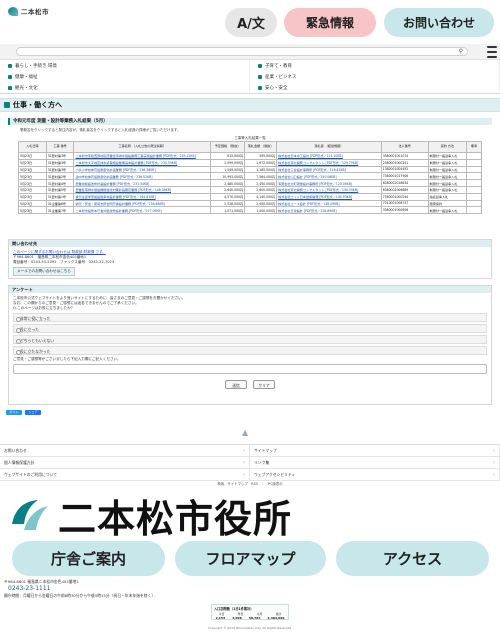 The width and height of the screenshot is (500, 634). Describe the element at coordinates (250, 558) in the screenshot. I see `floor-map-button: フロアマップ` at that location.